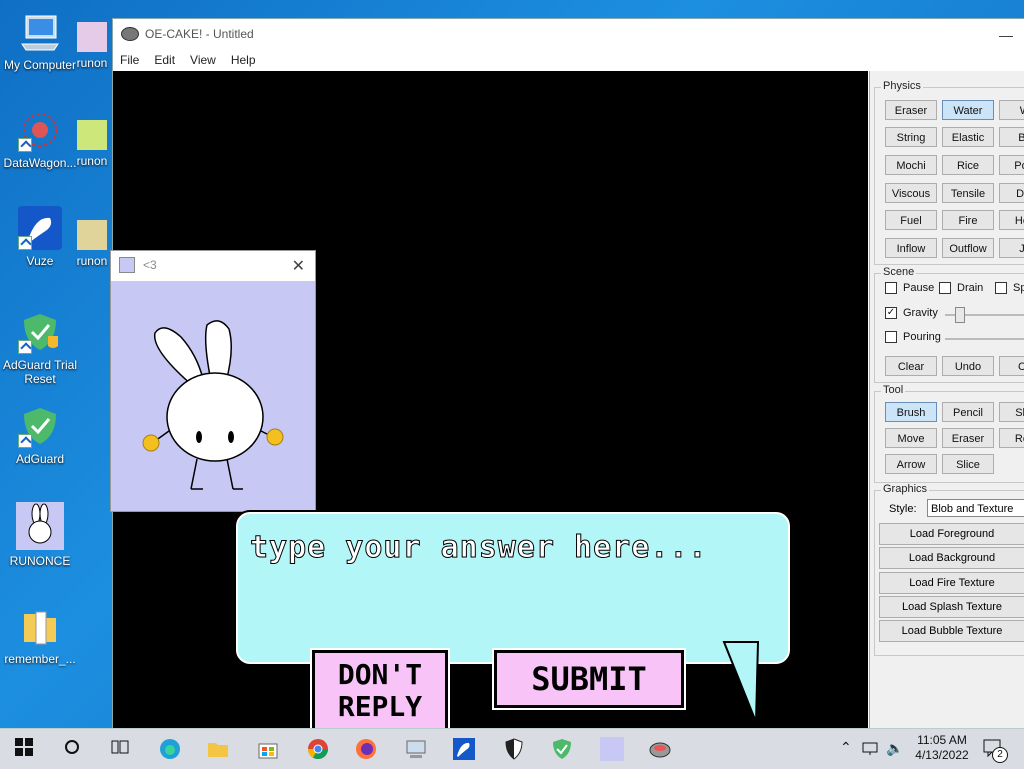  I want to click on security-shield-icon, so click(514, 749).